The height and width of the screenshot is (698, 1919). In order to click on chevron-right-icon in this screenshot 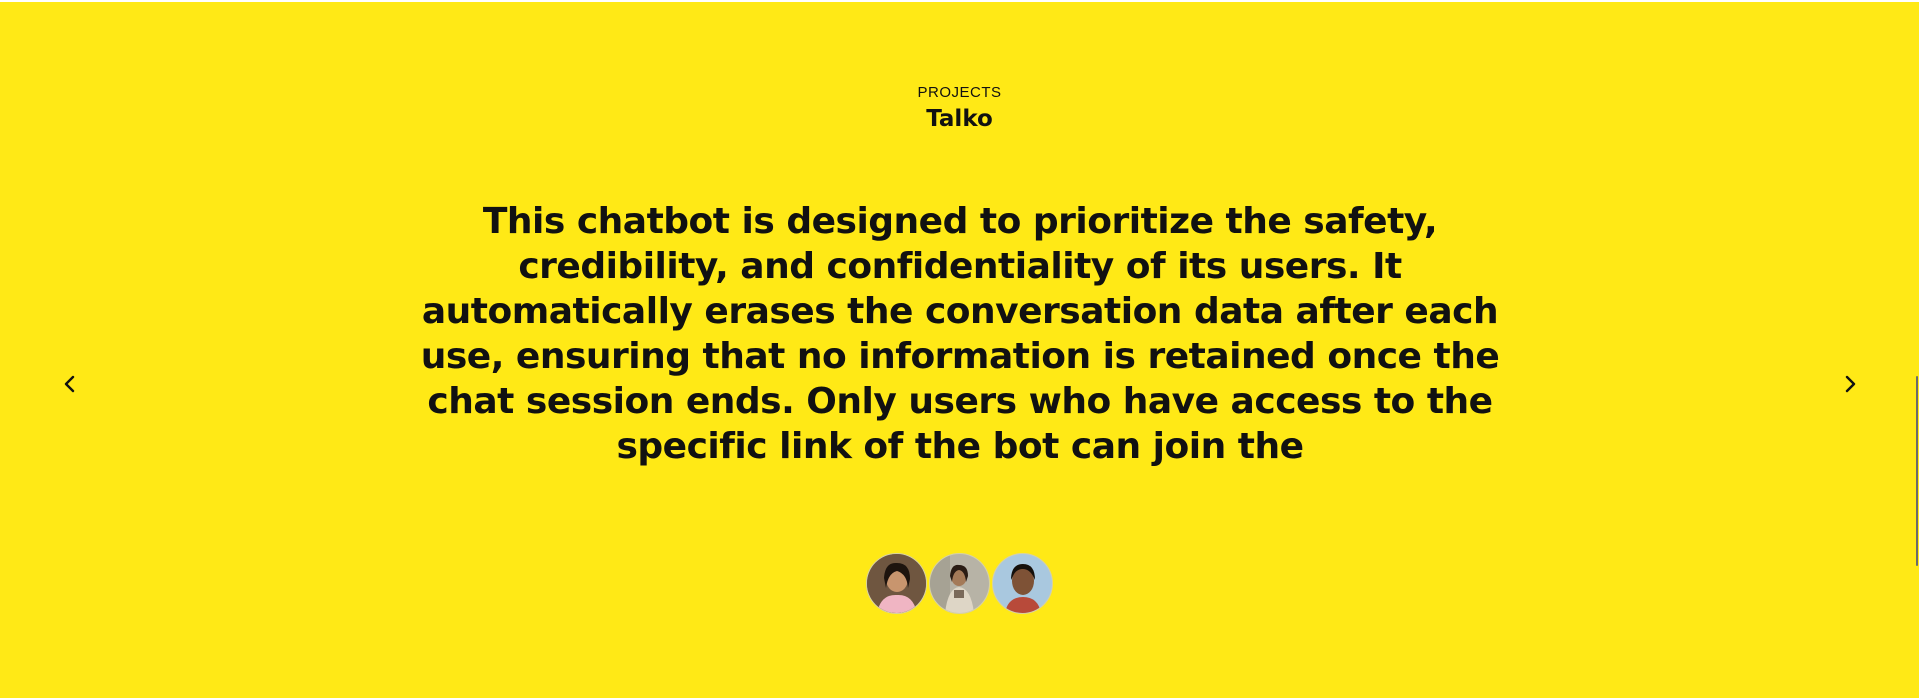, I will do `click(1850, 384)`.